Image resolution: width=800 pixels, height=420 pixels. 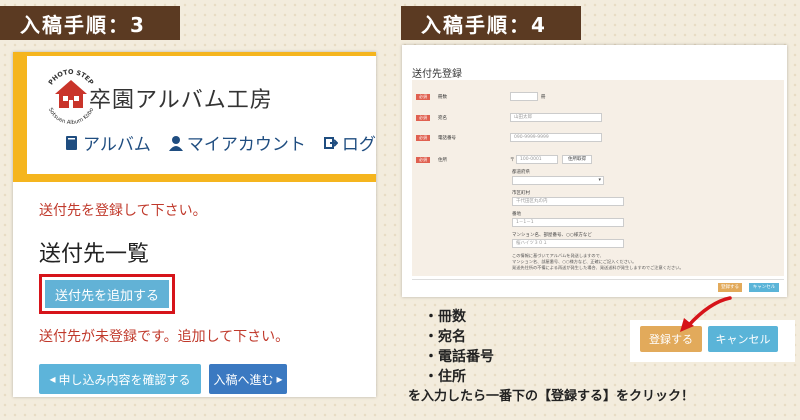 I want to click on nav-album: アルバム, so click(x=108, y=142).